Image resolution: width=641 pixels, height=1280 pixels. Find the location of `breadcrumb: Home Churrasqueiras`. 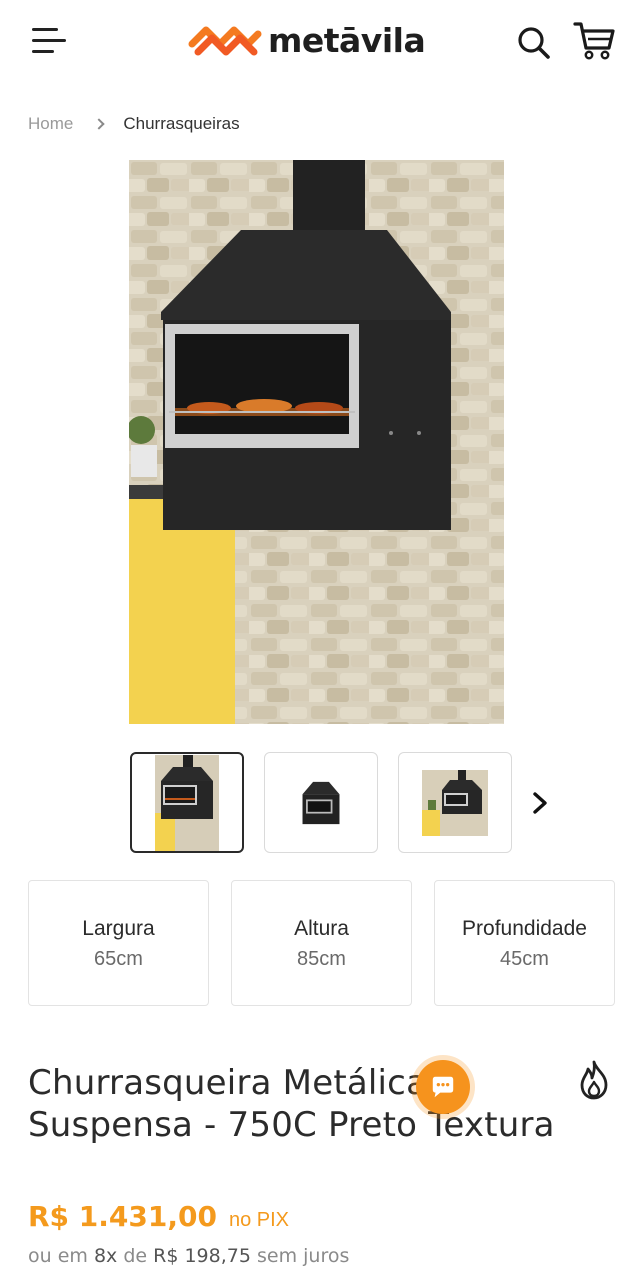

breadcrumb: Home Churrasqueiras is located at coordinates (134, 124).